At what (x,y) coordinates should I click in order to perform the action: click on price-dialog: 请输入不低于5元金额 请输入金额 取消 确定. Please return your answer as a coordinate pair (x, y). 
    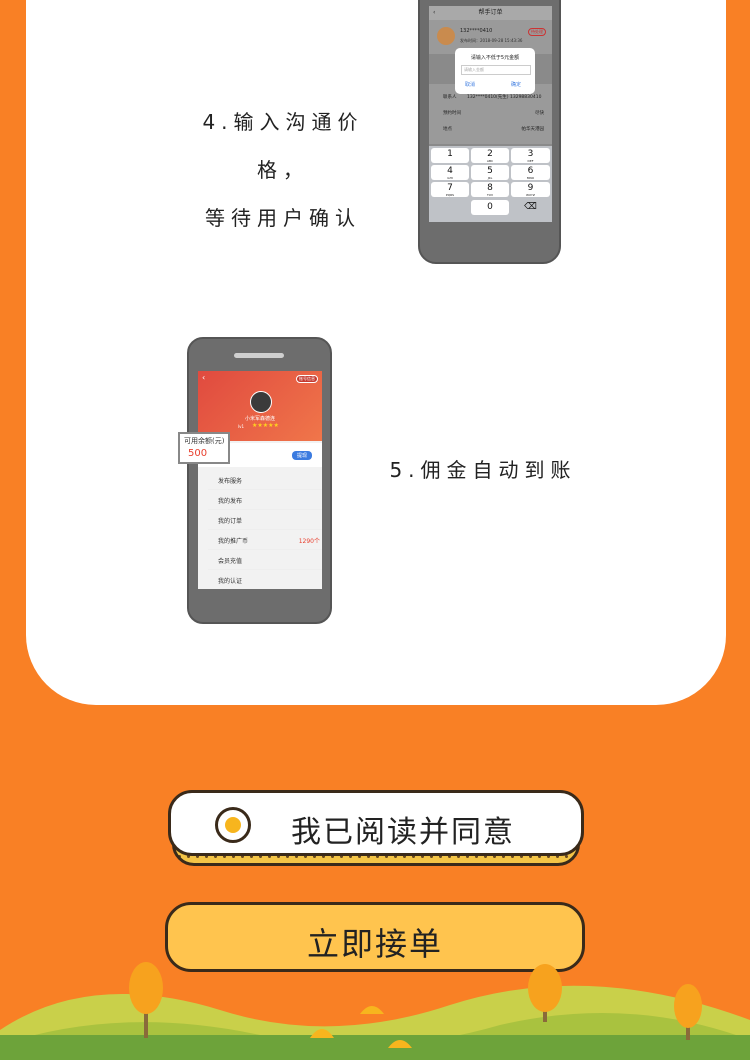
    Looking at the image, I should click on (495, 71).